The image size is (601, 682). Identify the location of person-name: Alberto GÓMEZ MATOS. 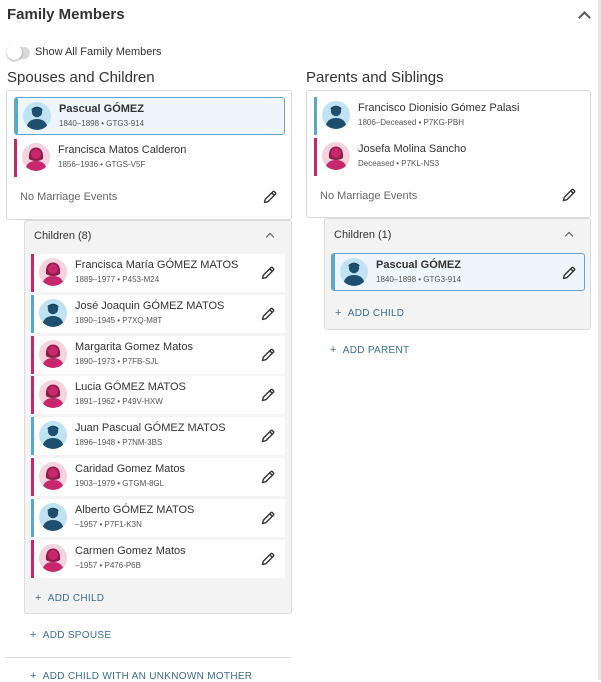
(135, 510).